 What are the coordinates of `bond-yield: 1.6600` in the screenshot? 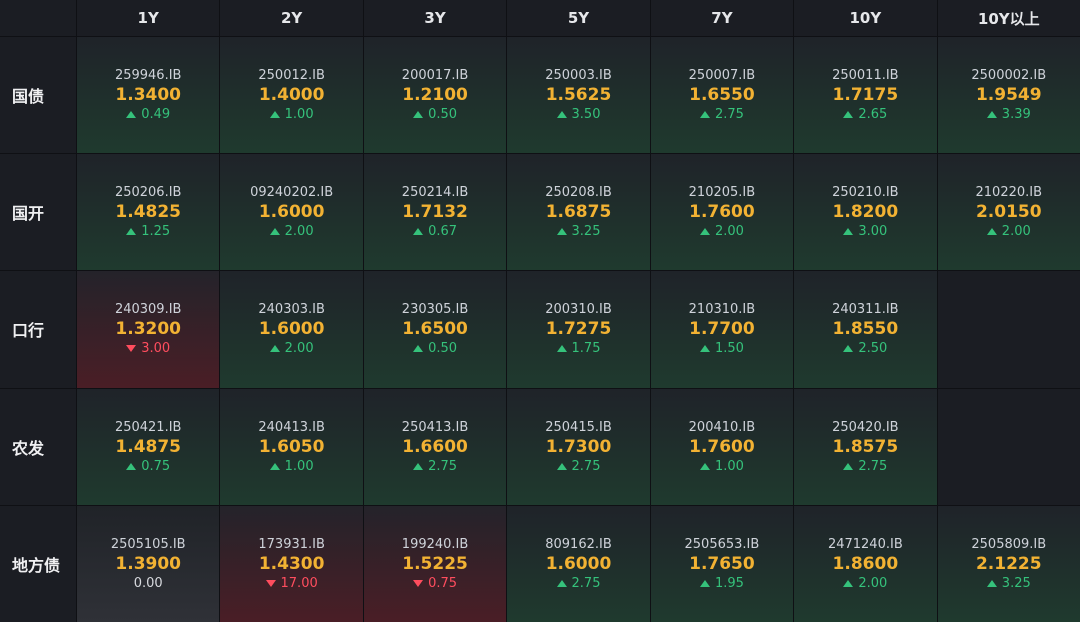 It's located at (435, 446).